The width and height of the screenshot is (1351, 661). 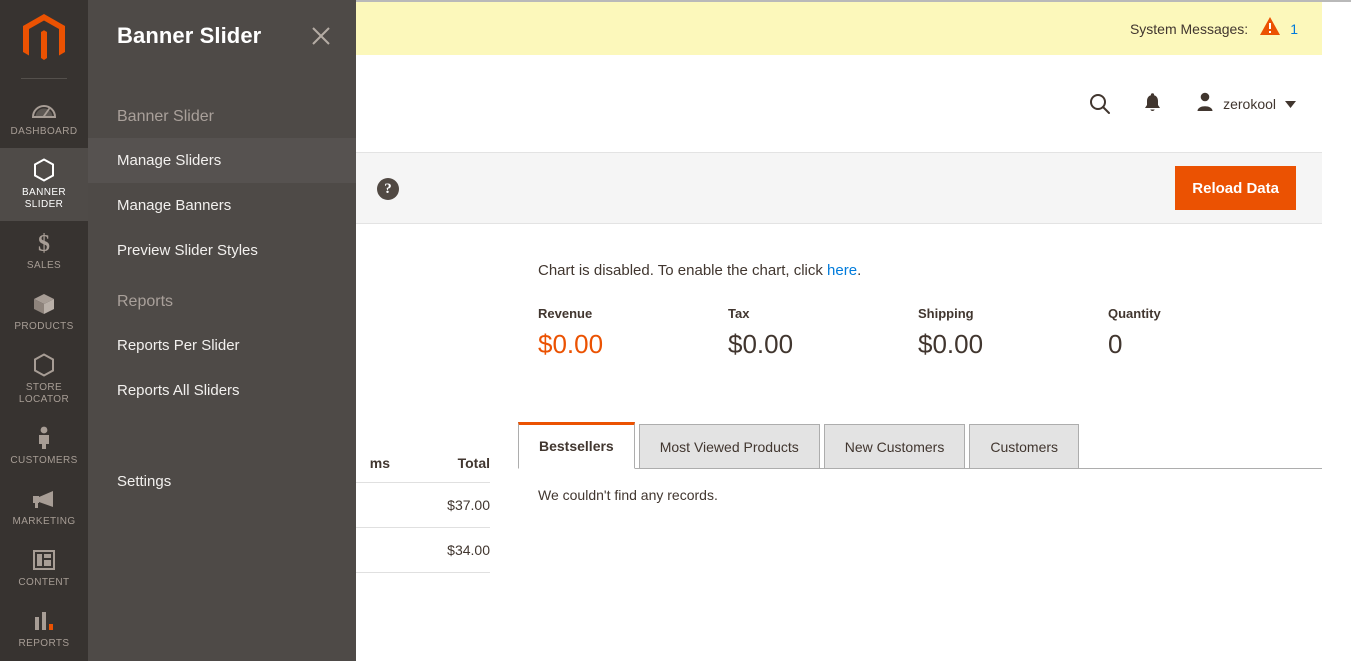 What do you see at coordinates (222, 160) in the screenshot?
I see `flyout-item-manage-sliders: Manage Sliders` at bounding box center [222, 160].